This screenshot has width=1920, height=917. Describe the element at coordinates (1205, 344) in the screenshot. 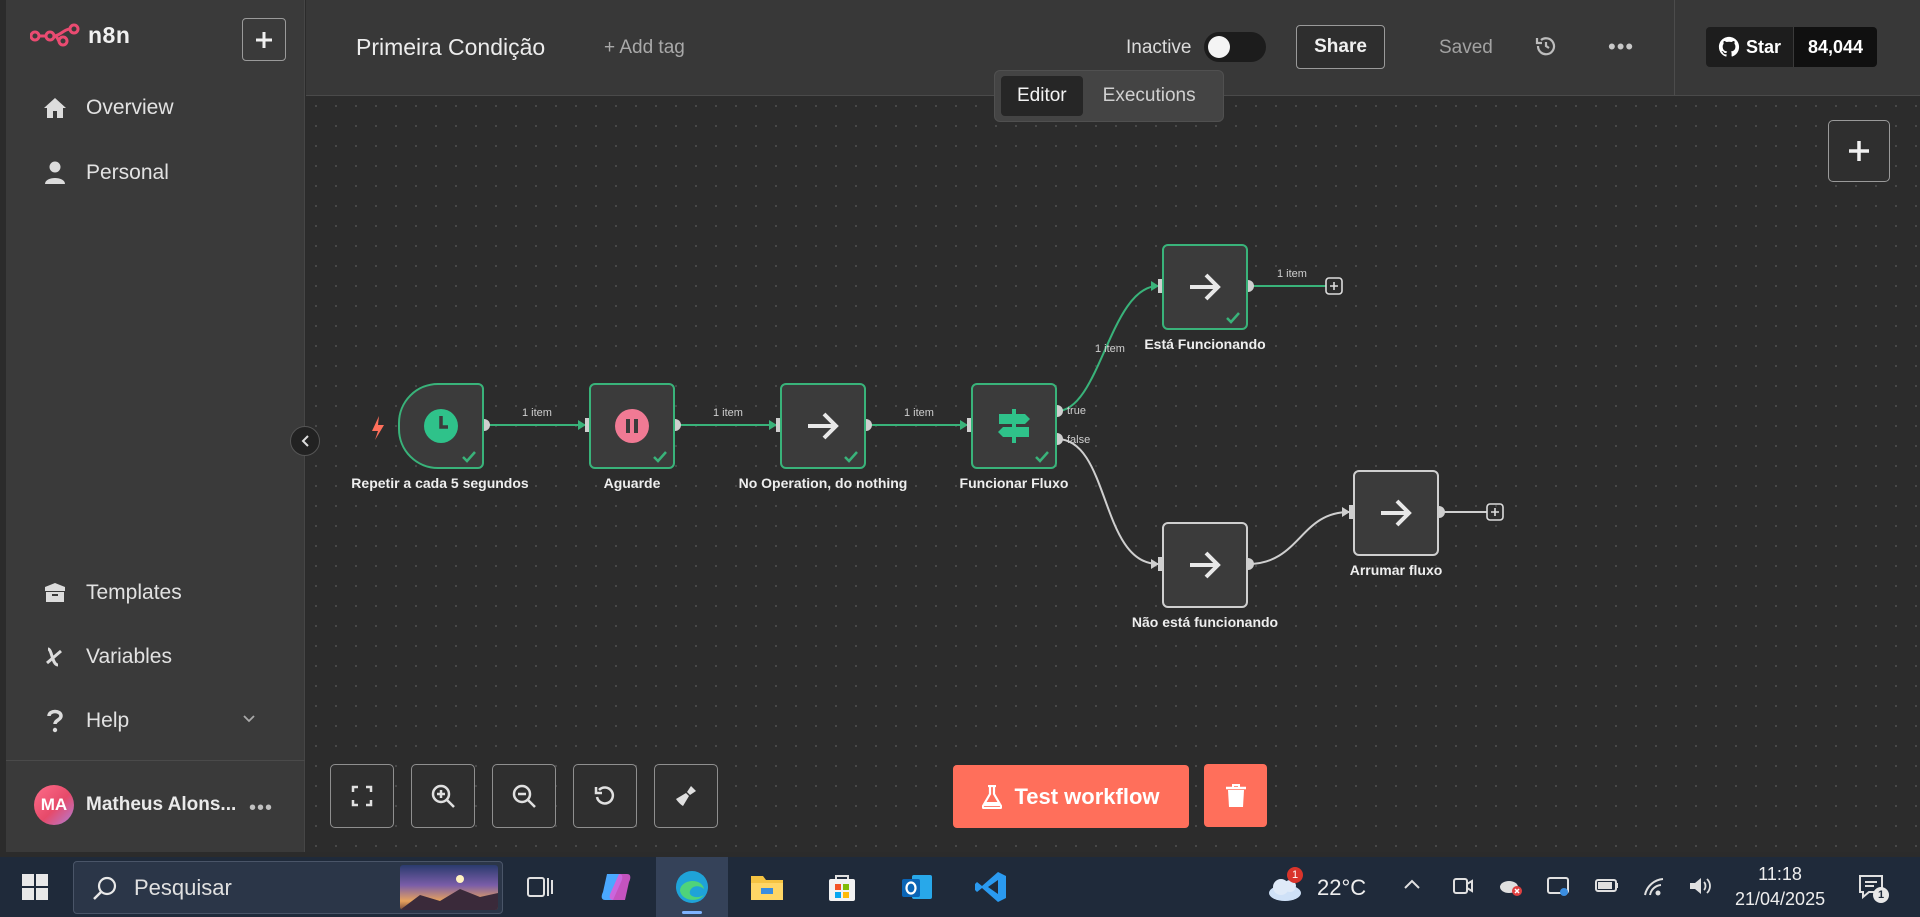

I see `node-label: Está Funcionando` at that location.